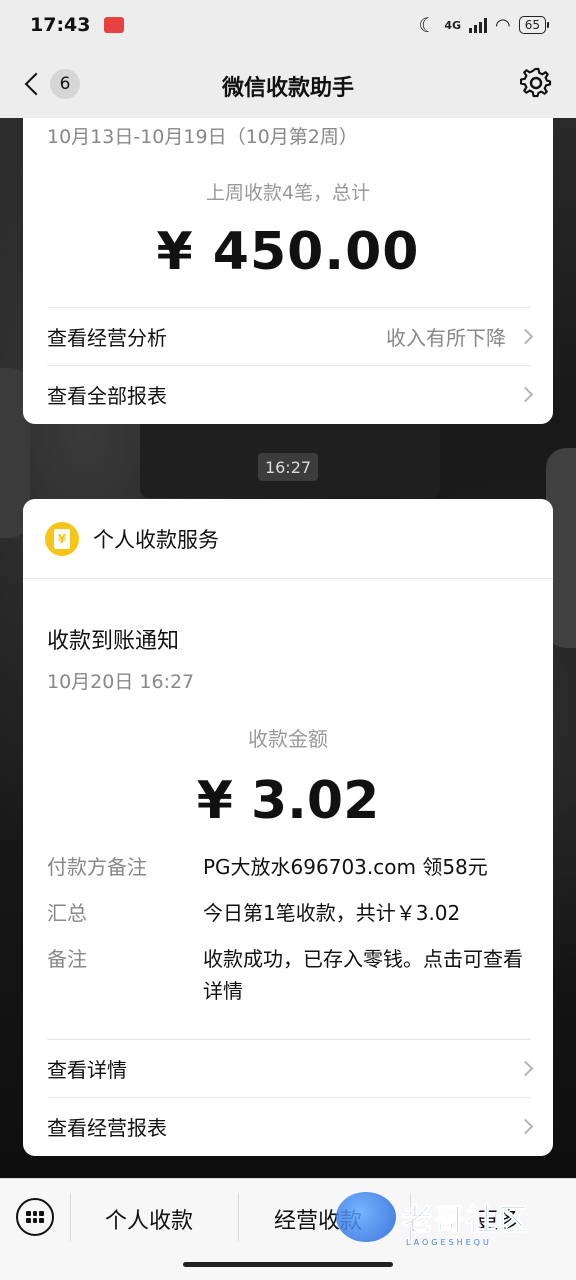  I want to click on status-icons: ☾ 4G ◠ 65, so click(484, 25).